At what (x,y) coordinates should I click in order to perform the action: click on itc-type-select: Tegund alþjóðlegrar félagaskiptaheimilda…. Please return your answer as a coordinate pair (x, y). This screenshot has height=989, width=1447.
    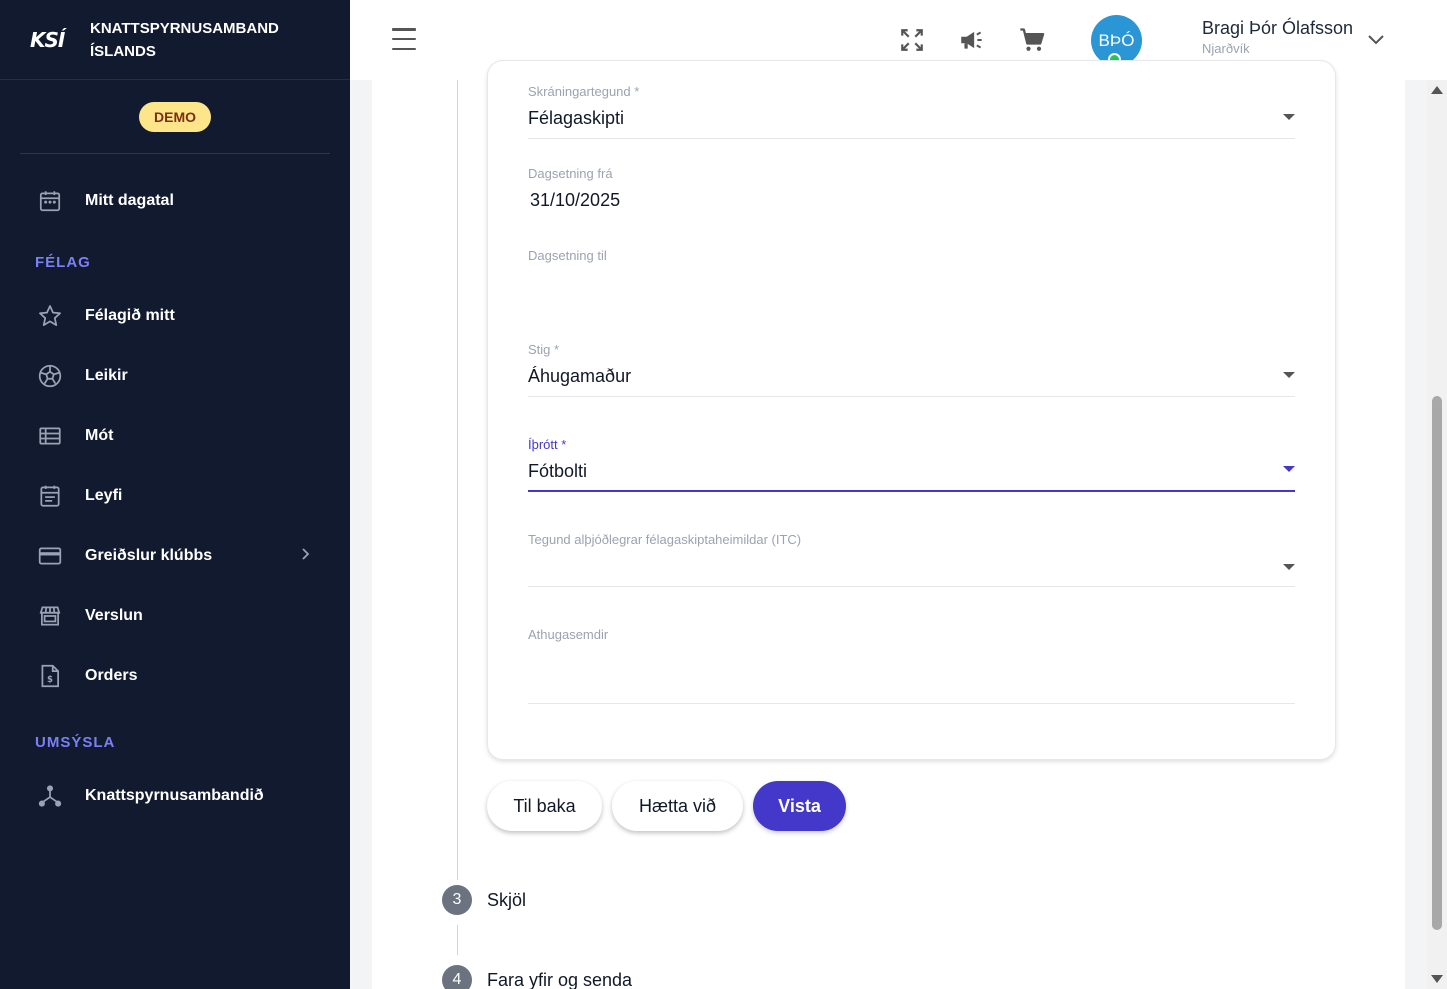
    Looking at the image, I should click on (911, 560).